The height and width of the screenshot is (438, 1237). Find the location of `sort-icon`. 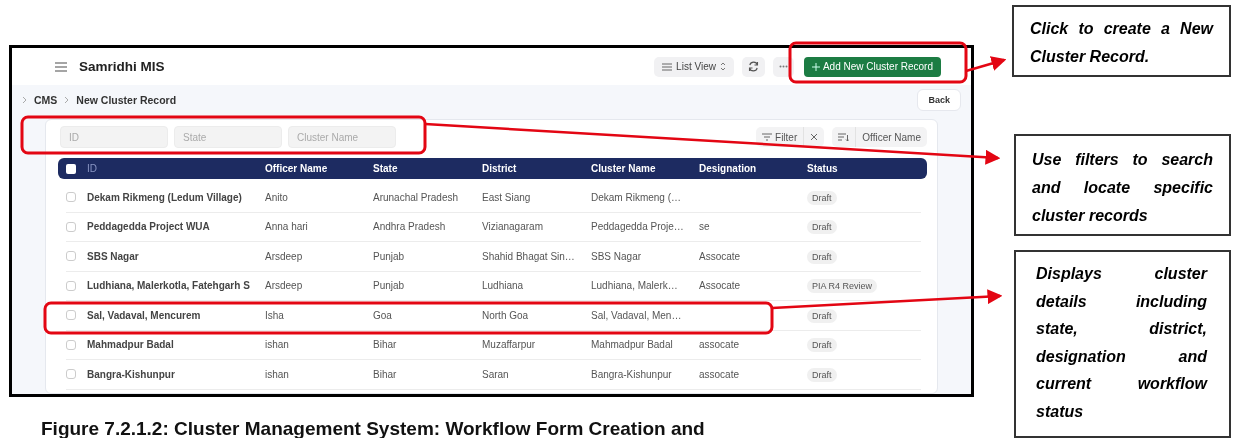

sort-icon is located at coordinates (844, 137).